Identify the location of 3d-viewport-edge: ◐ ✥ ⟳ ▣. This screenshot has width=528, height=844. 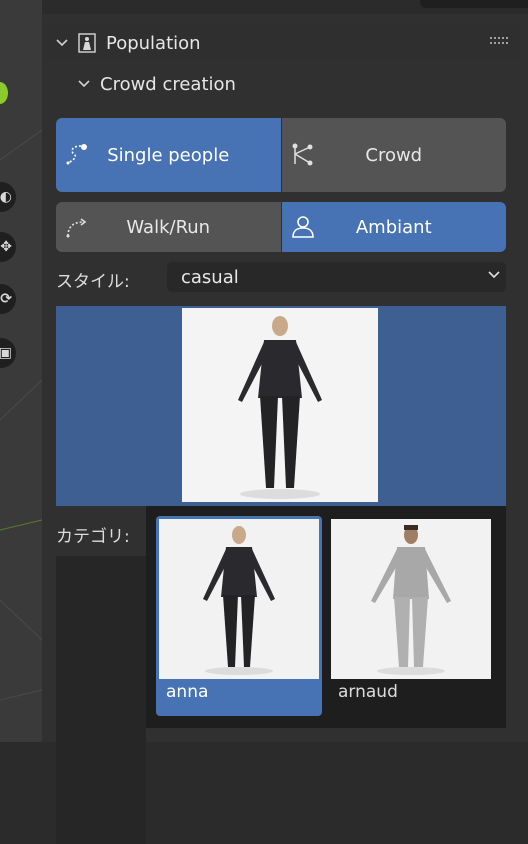
(21, 371).